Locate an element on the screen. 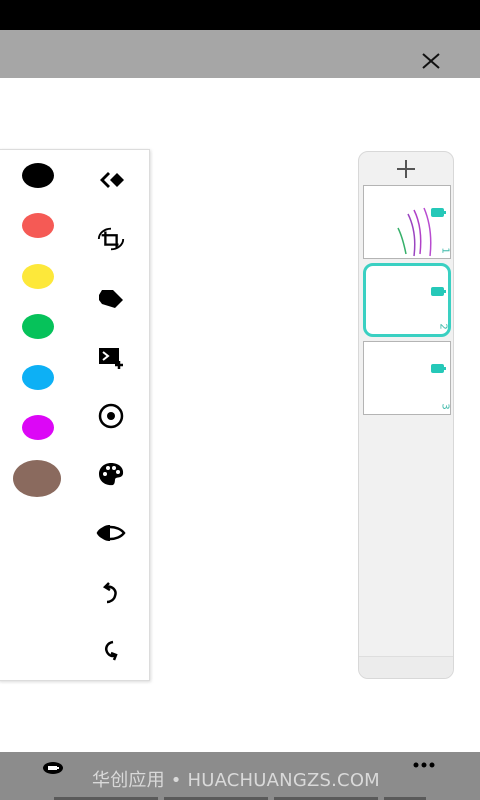 The image size is (480, 800). page-panel: 1 2 3 is located at coordinates (406, 415).